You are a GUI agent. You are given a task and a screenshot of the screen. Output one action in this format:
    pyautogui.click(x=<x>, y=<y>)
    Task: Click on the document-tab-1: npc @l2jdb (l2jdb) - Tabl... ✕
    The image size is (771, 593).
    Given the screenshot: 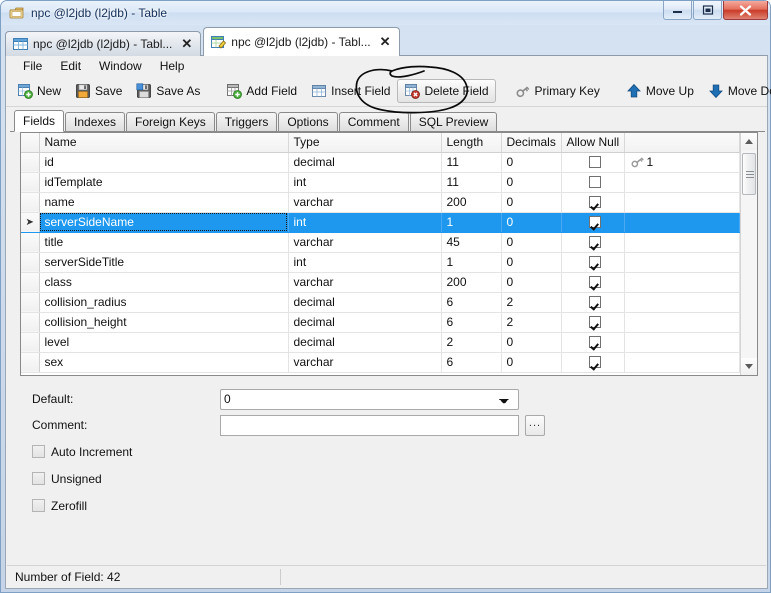 What is the action you would take?
    pyautogui.click(x=103, y=43)
    